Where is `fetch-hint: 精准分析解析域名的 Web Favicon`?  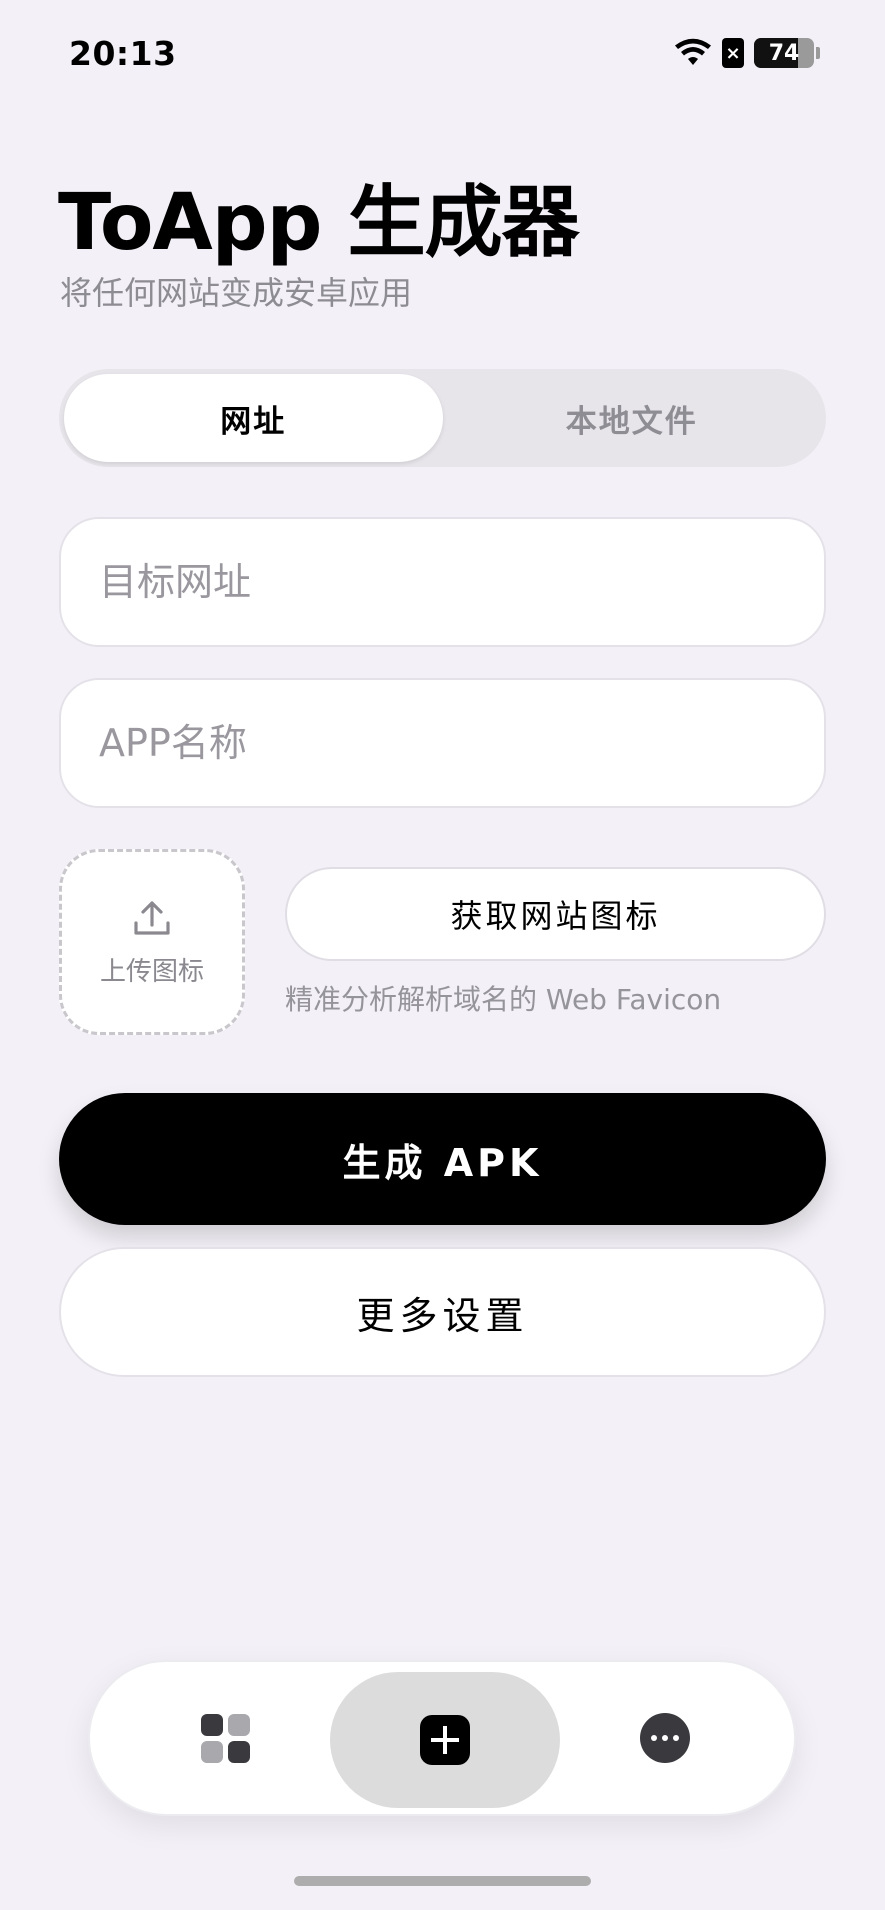
fetch-hint: 精准分析解析域名的 Web Favicon is located at coordinates (503, 999).